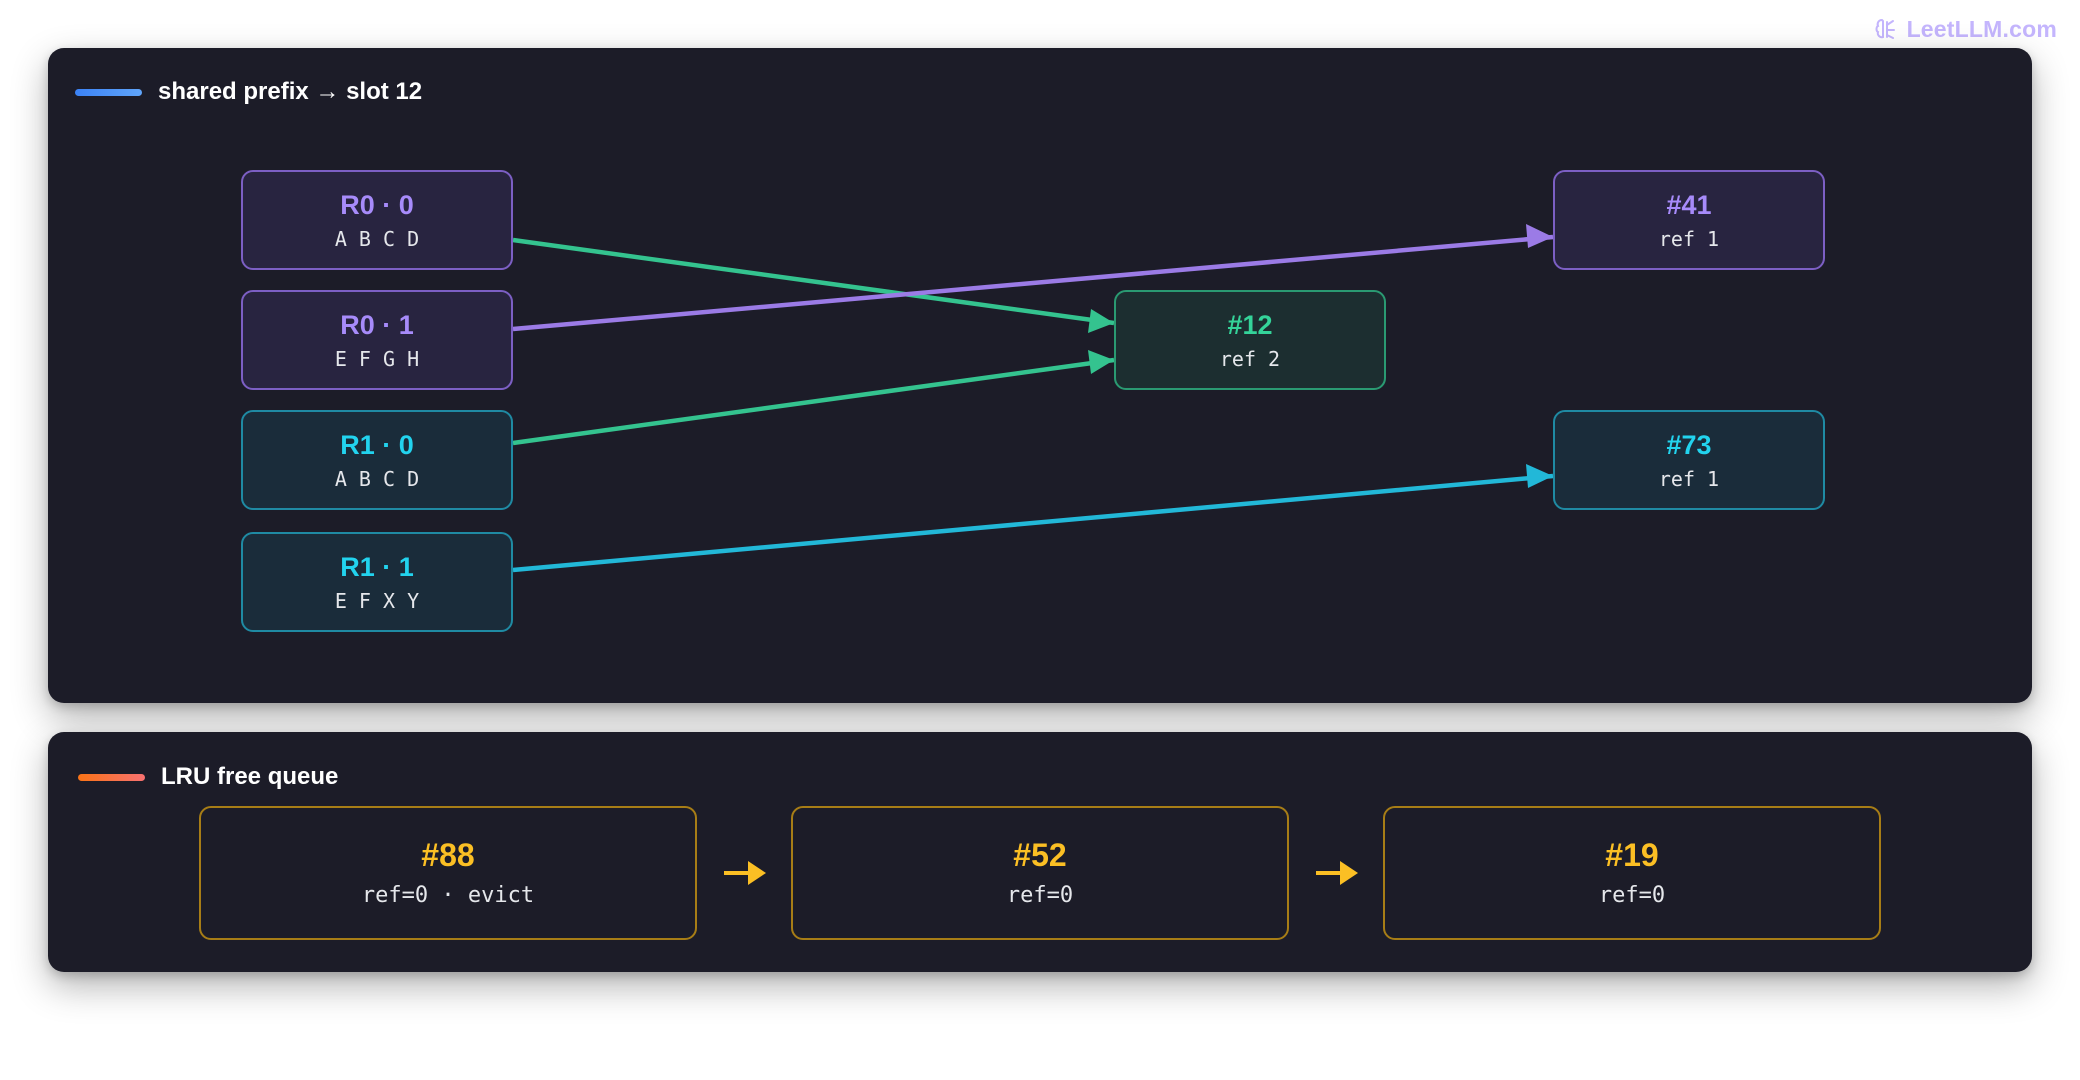 The image size is (2080, 1080). I want to click on block-label: #41, so click(1689, 204).